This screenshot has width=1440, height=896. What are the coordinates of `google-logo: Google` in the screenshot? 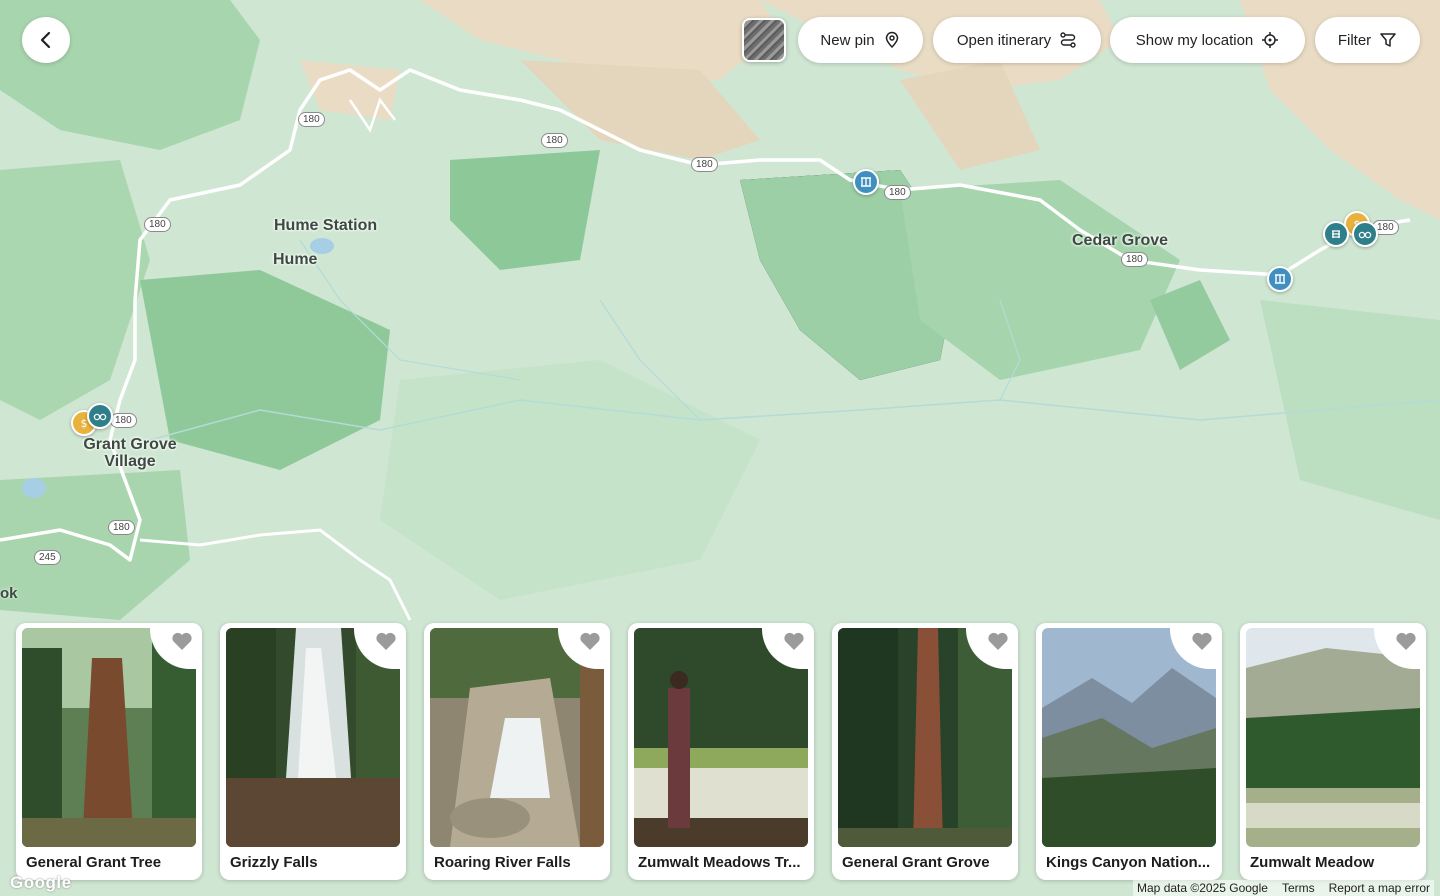 It's located at (41, 882).